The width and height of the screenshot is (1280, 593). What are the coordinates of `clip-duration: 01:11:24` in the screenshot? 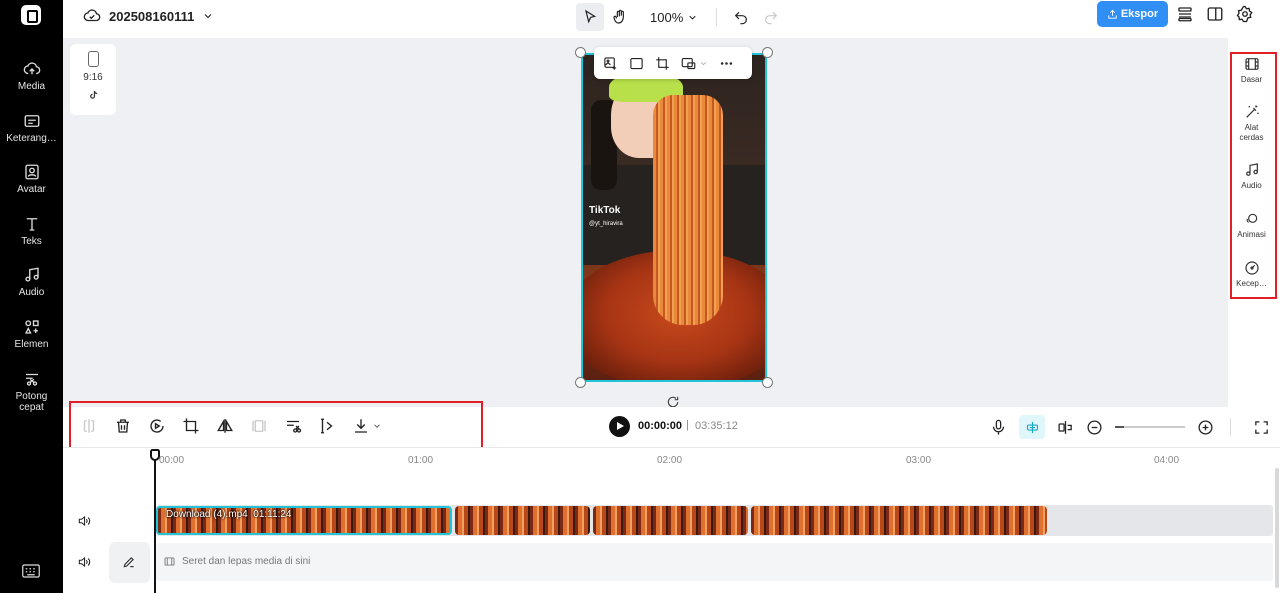 It's located at (272, 514).